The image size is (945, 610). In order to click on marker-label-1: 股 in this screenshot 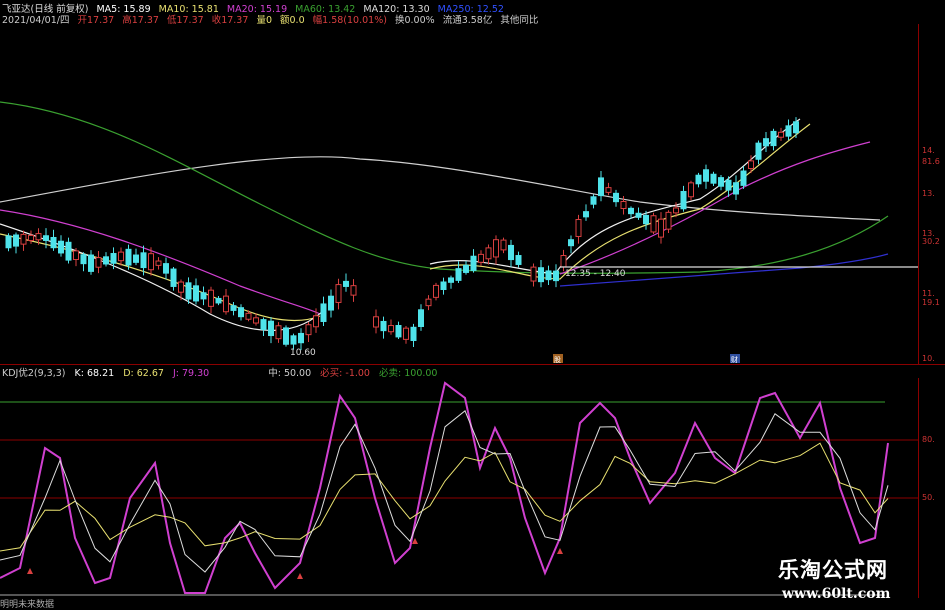, I will do `click(557, 360)`.